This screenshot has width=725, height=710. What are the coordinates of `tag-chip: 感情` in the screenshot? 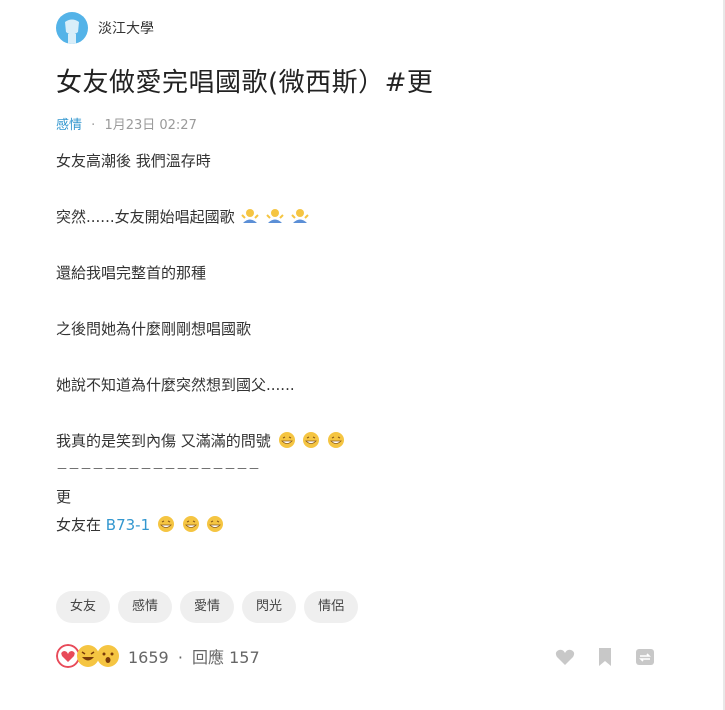 It's located at (145, 607).